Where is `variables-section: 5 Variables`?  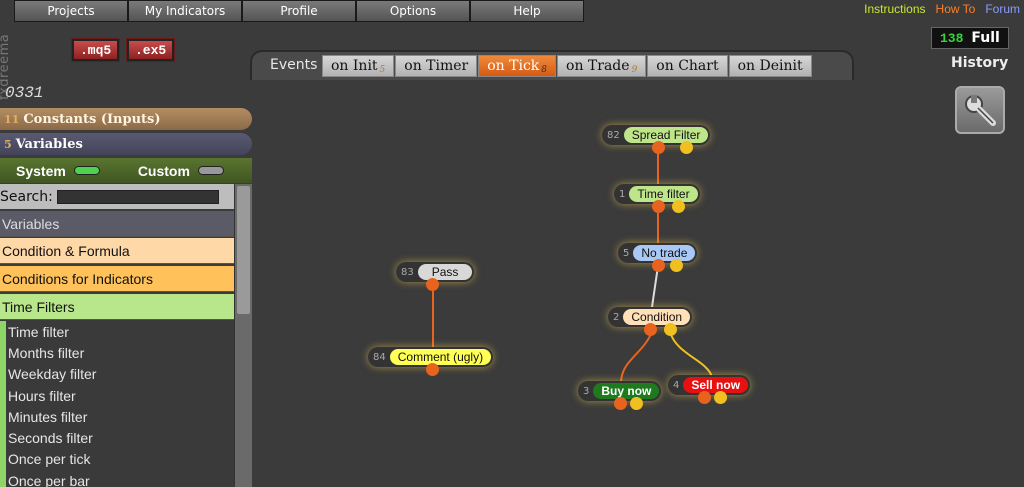 variables-section: 5 Variables is located at coordinates (126, 144).